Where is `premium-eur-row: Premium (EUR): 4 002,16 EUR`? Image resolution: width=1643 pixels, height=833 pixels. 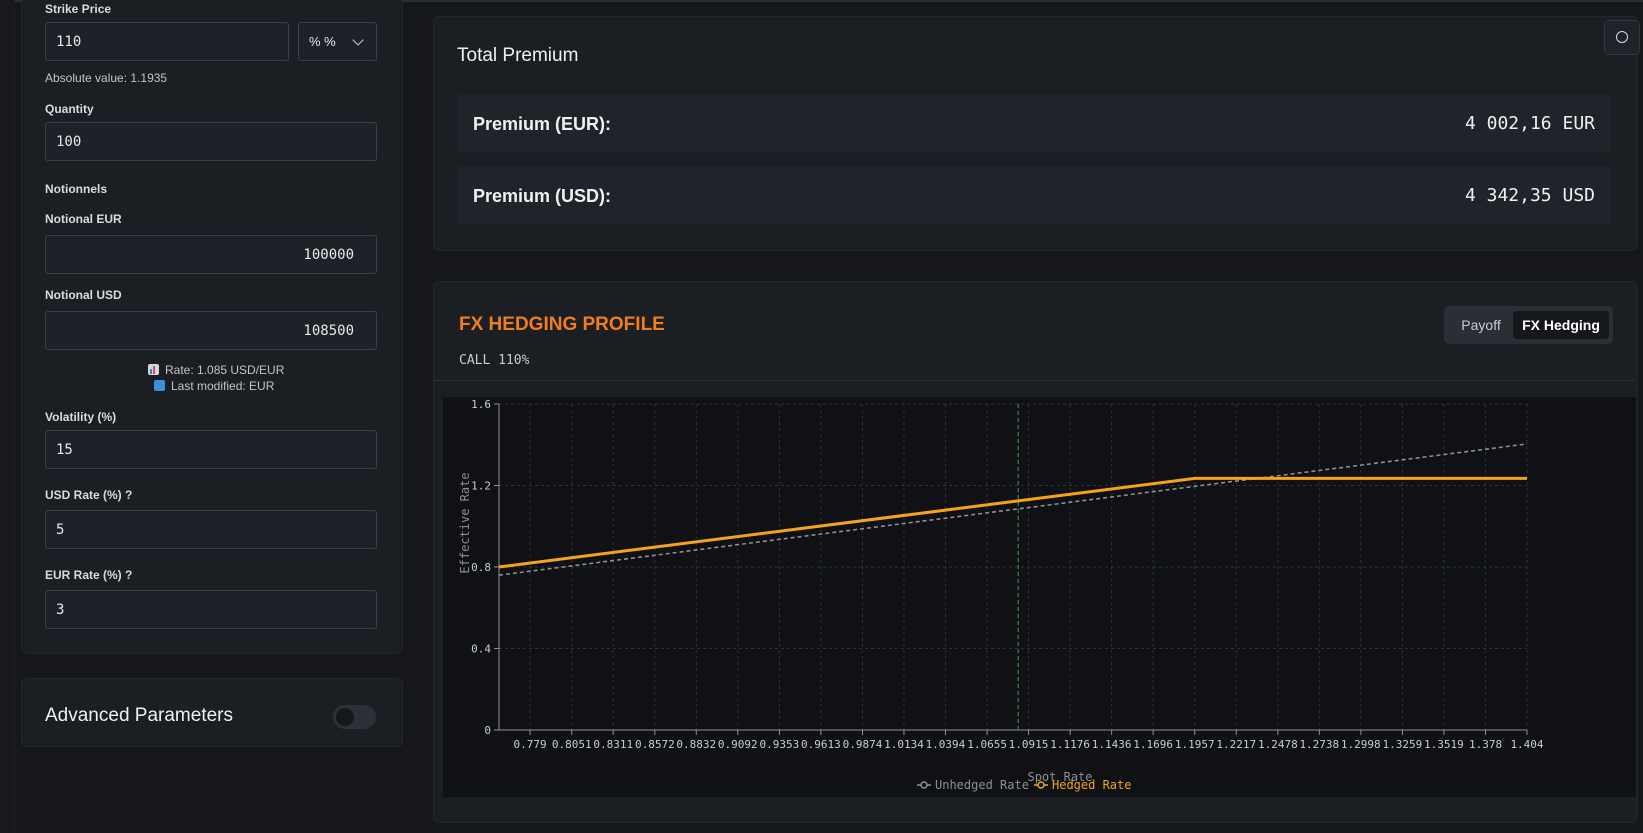
premium-eur-row: Premium (EUR): 4 002,16 EUR is located at coordinates (1034, 123).